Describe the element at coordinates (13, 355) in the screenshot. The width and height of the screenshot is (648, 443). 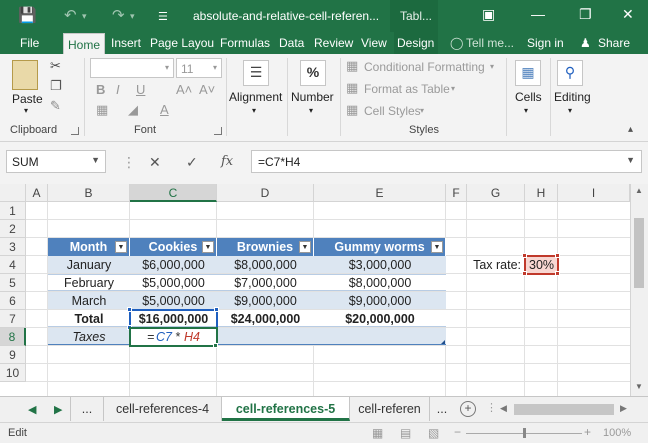
I see `row-header-9: 9` at that location.